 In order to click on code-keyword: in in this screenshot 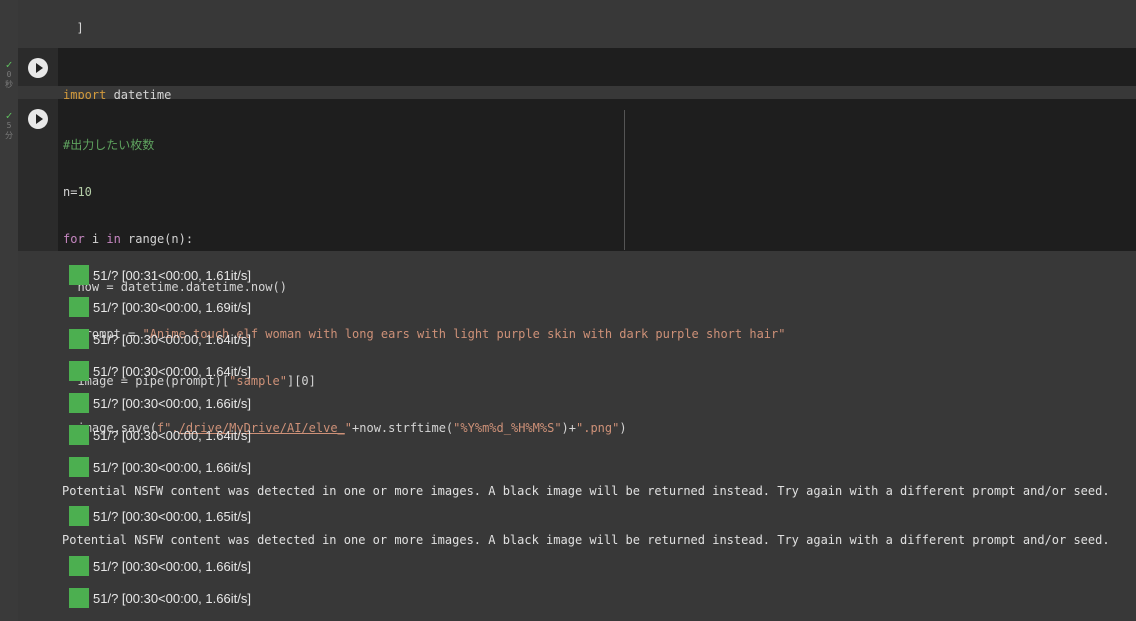, I will do `click(113, 239)`.